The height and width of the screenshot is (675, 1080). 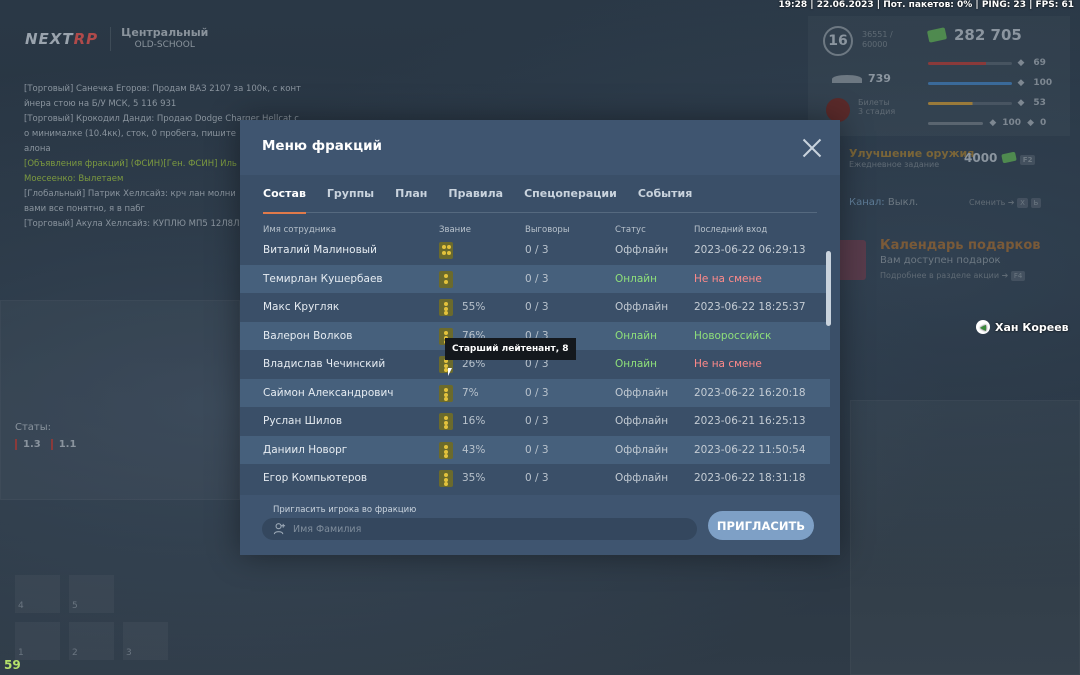 What do you see at coordinates (279, 529) in the screenshot?
I see `user-add-icon` at bounding box center [279, 529].